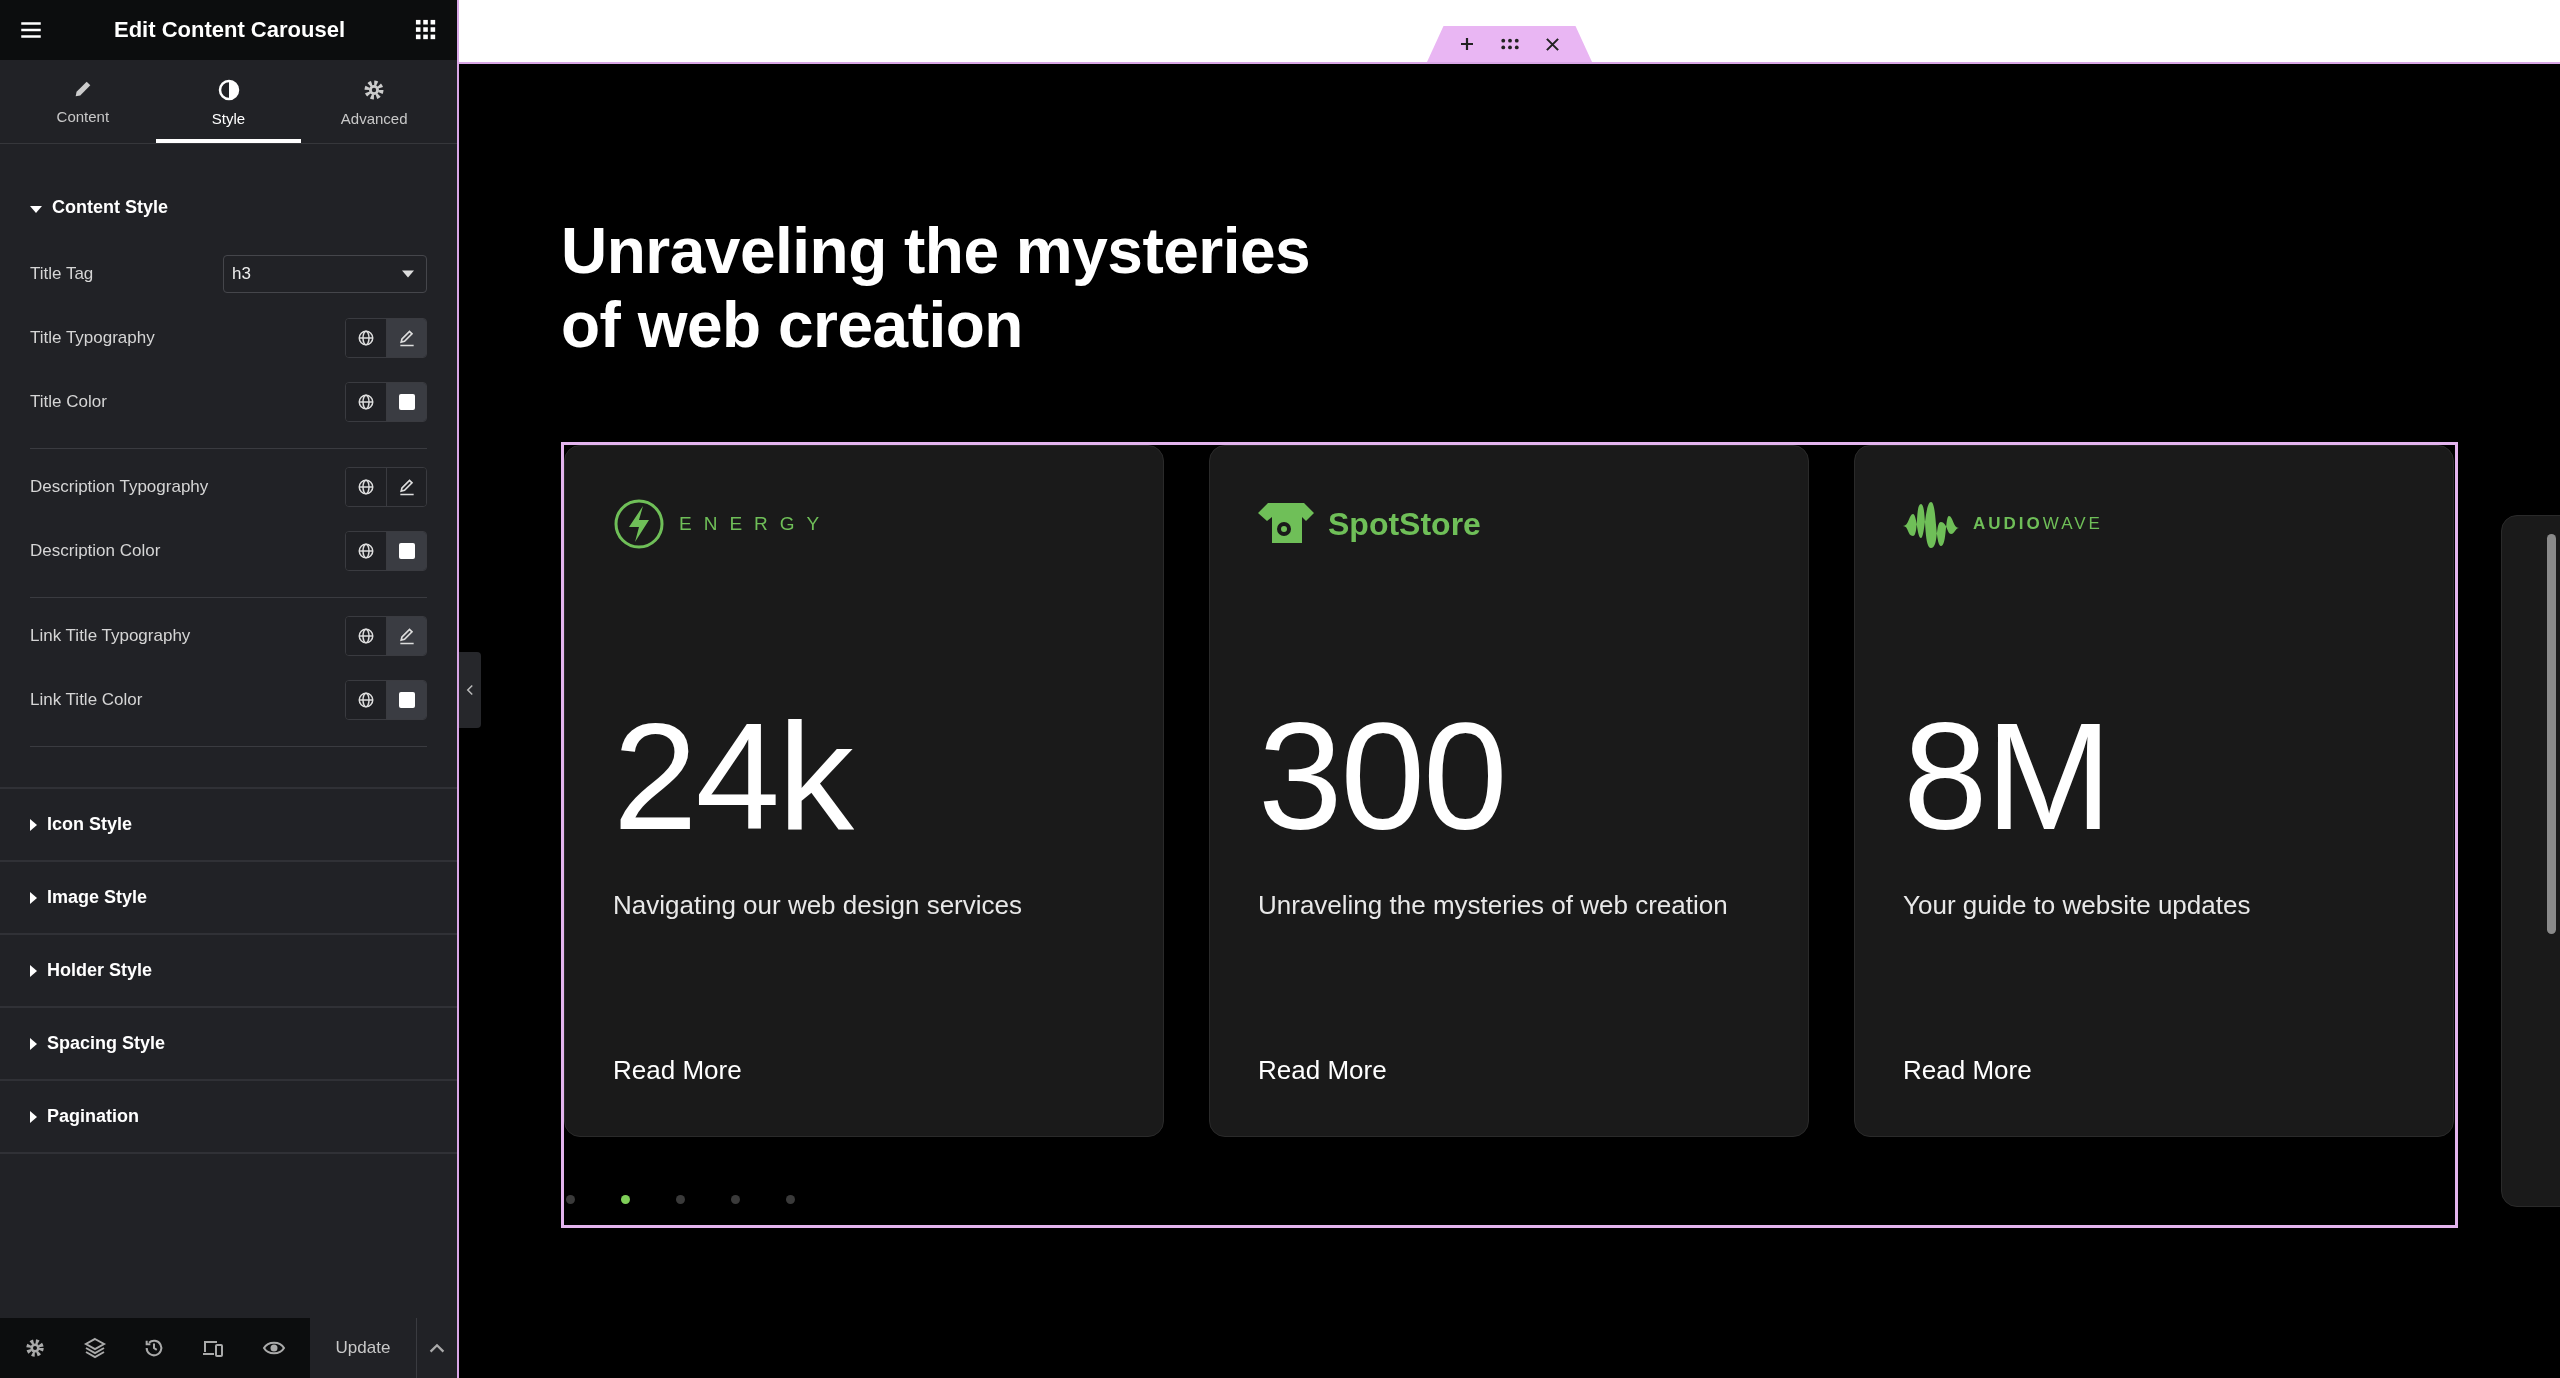 The width and height of the screenshot is (2560, 1378). I want to click on brand-name: AUDIOWAVE, so click(2038, 524).